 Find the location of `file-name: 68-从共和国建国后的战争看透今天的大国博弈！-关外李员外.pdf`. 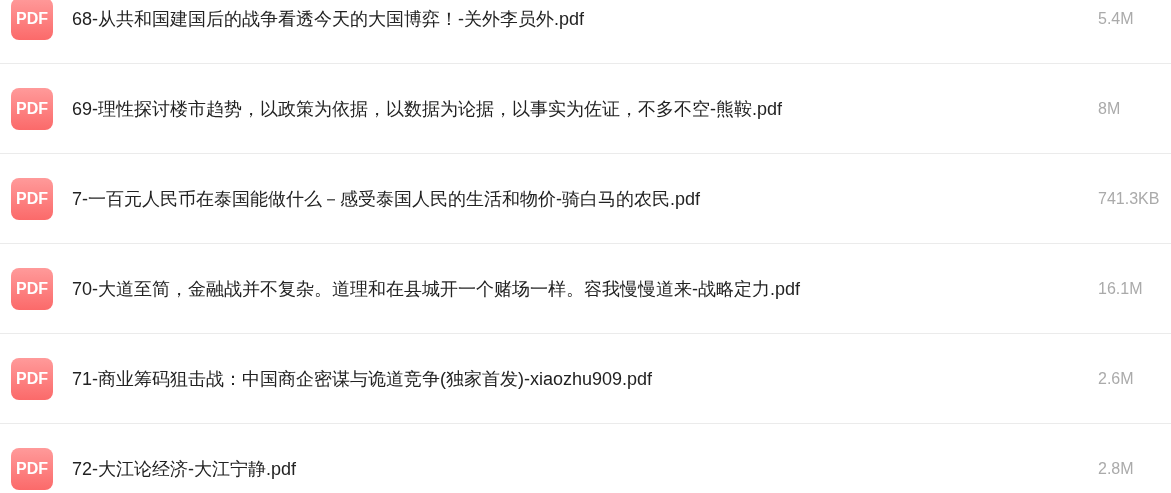

file-name: 68-从共和国建国后的战争看透今天的大国博弈！-关外李员外.pdf is located at coordinates (585, 18).